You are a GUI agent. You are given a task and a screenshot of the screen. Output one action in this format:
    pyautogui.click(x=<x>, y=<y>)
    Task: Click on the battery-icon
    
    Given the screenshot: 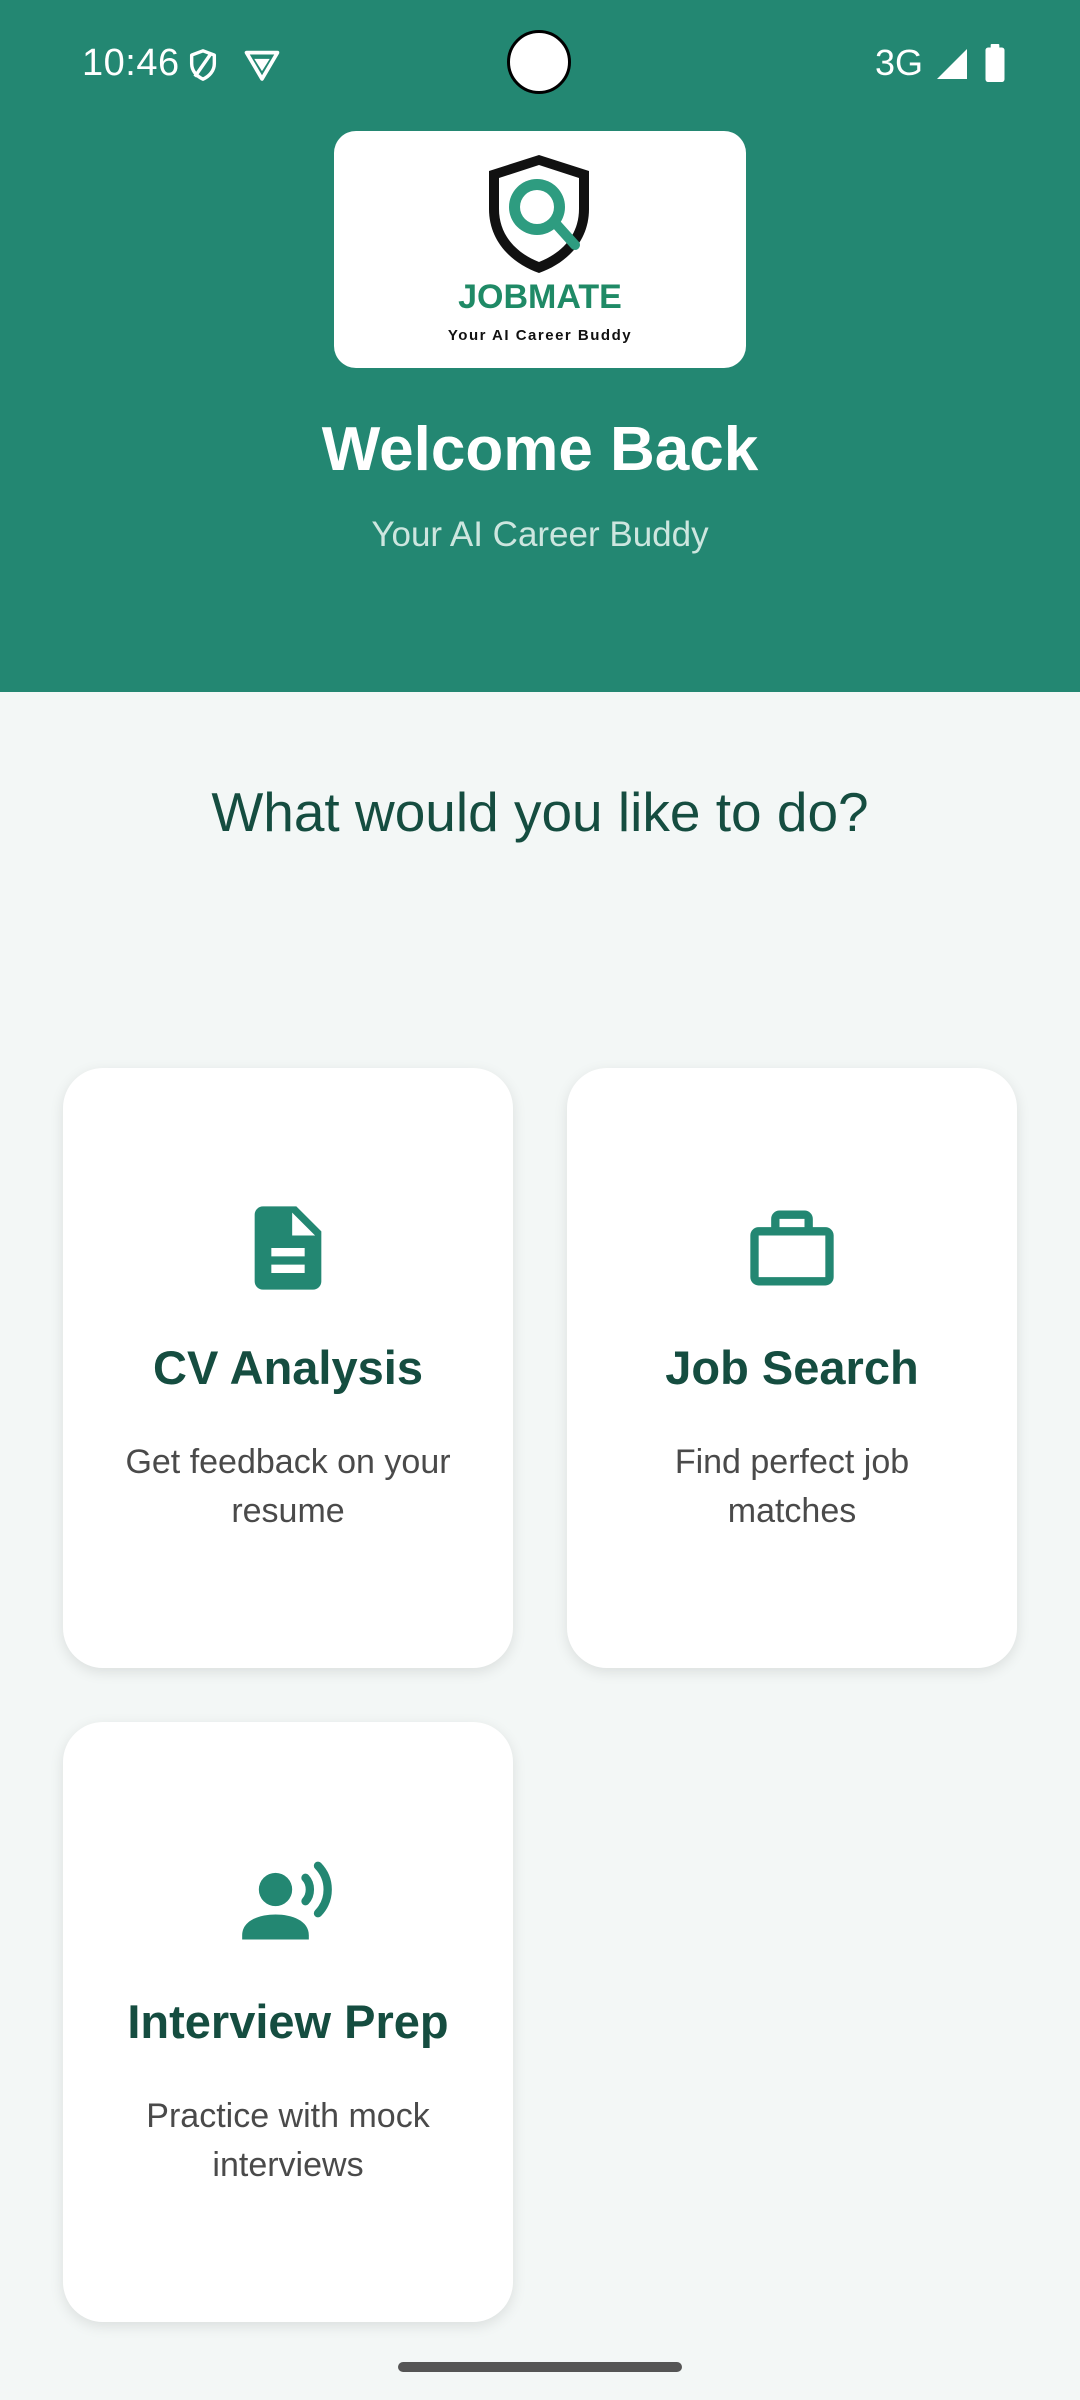 What is the action you would take?
    pyautogui.click(x=995, y=63)
    